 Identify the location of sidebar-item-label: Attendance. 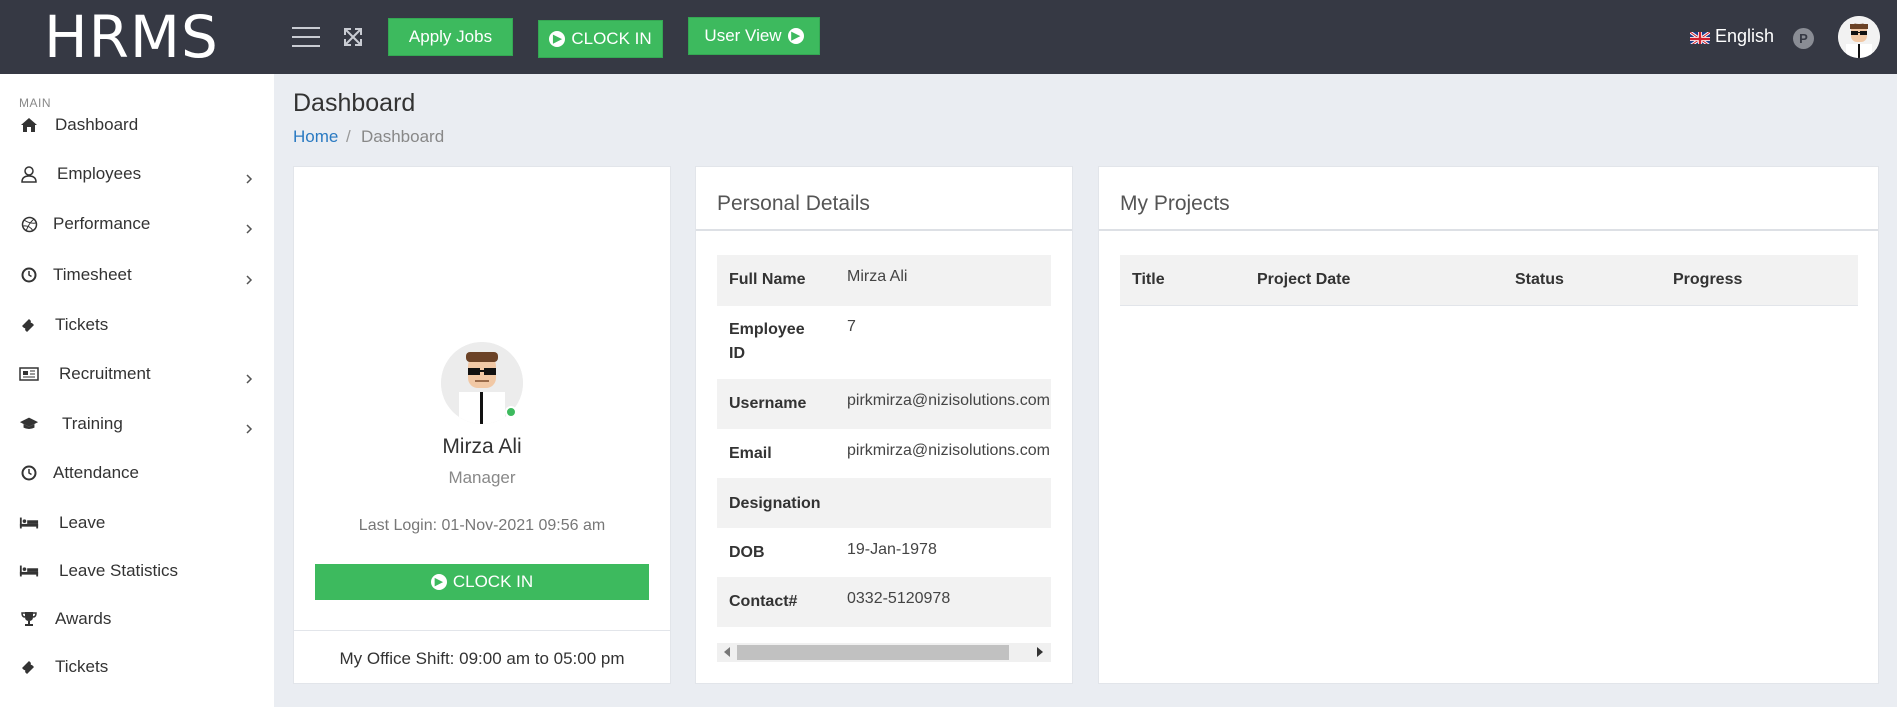
(96, 472).